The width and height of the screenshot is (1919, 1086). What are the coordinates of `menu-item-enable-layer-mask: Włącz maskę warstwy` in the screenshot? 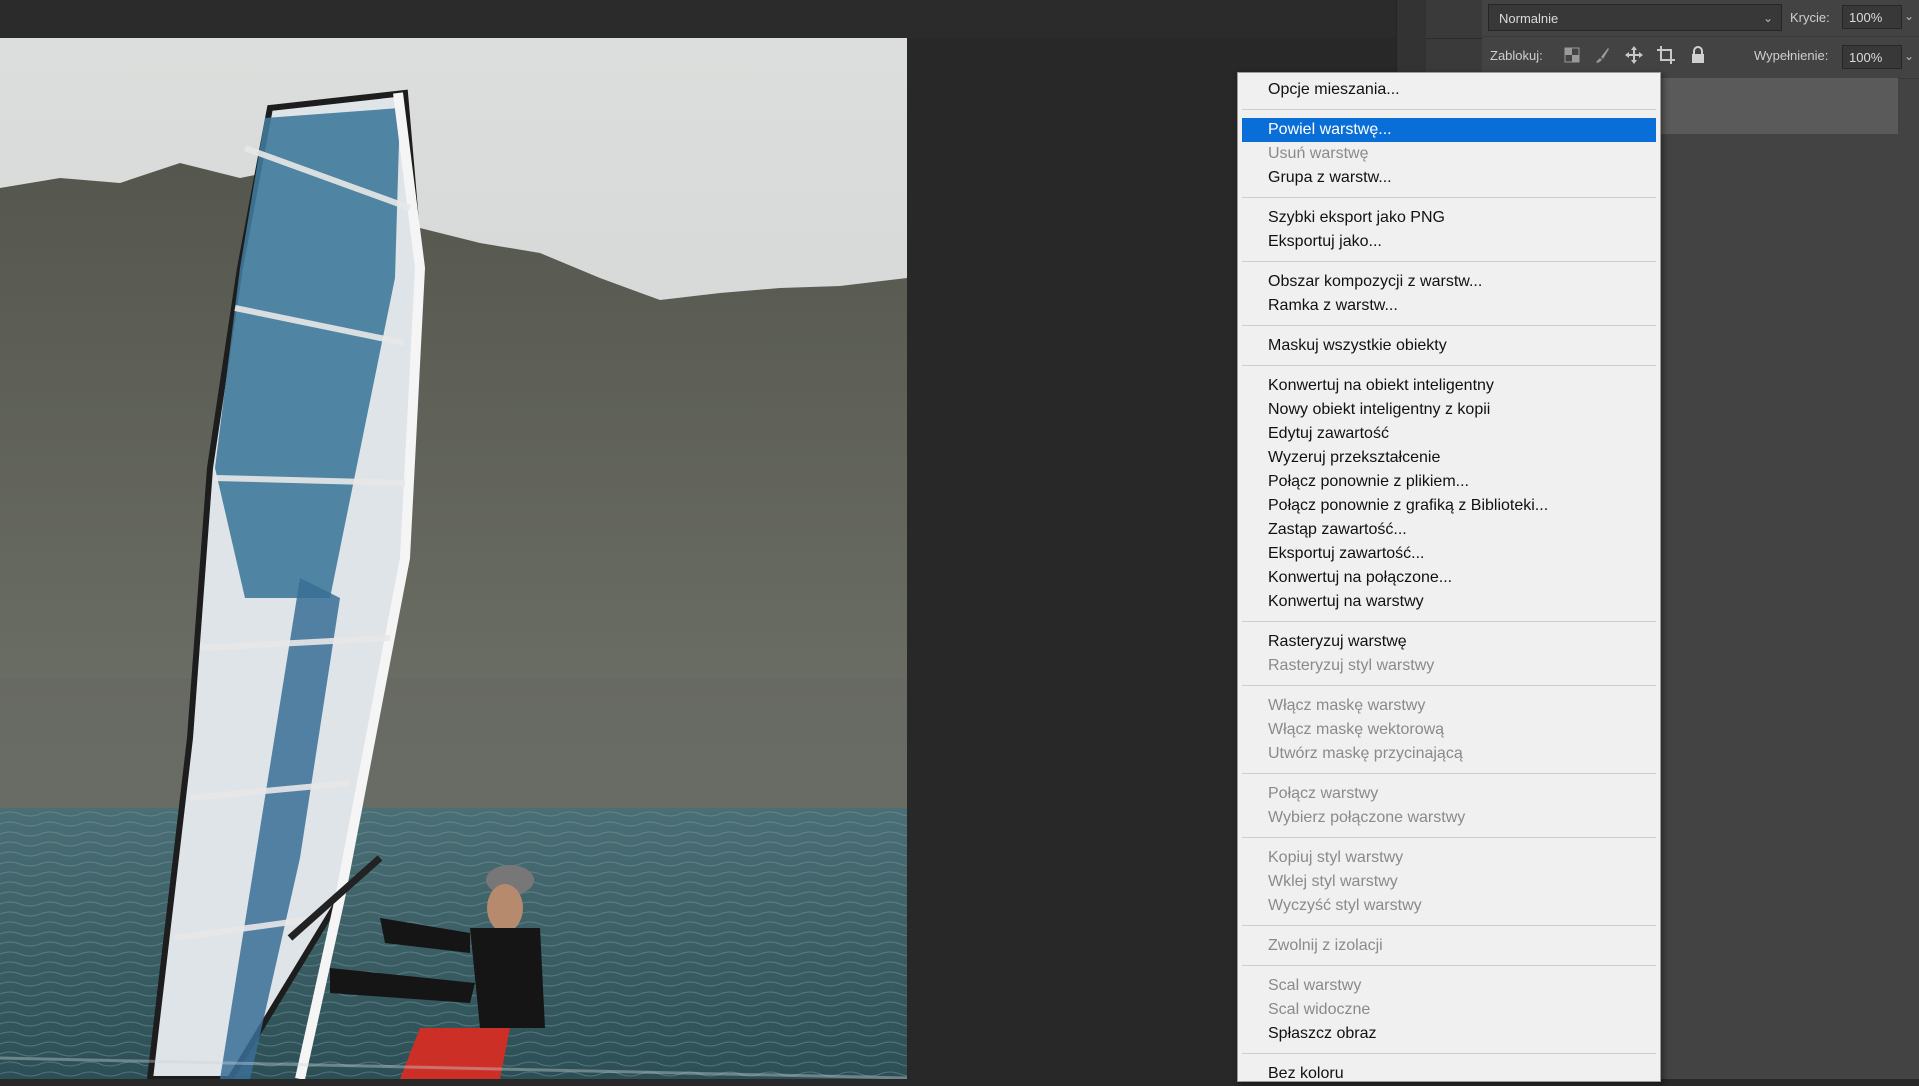 It's located at (1347, 705).